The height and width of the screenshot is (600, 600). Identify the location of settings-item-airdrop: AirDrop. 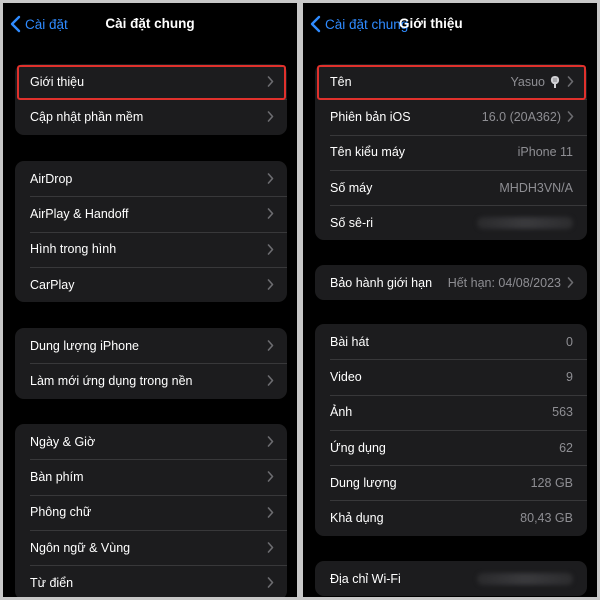
(151, 178).